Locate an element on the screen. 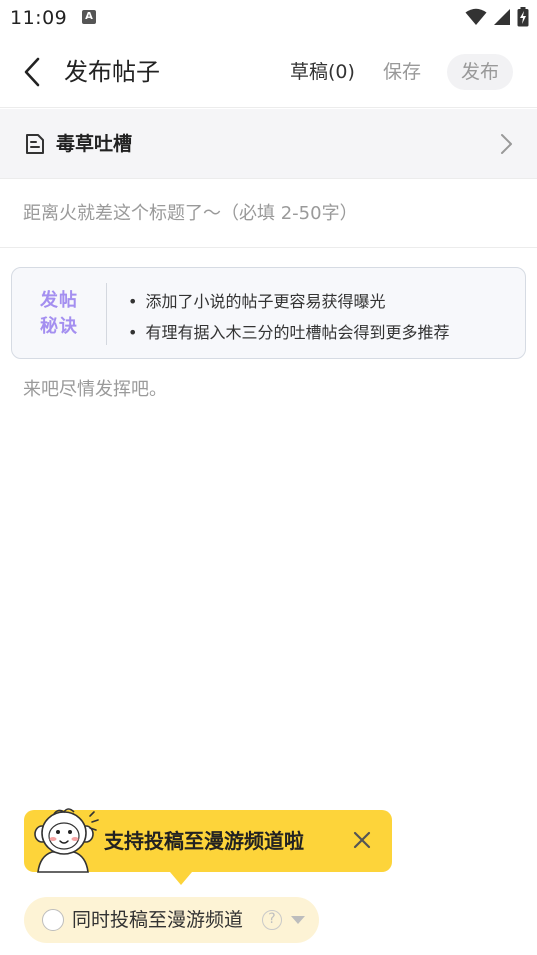 The height and width of the screenshot is (955, 537). tip-item: 添加了小说的帖子更容易获得曝光 is located at coordinates (288, 301).